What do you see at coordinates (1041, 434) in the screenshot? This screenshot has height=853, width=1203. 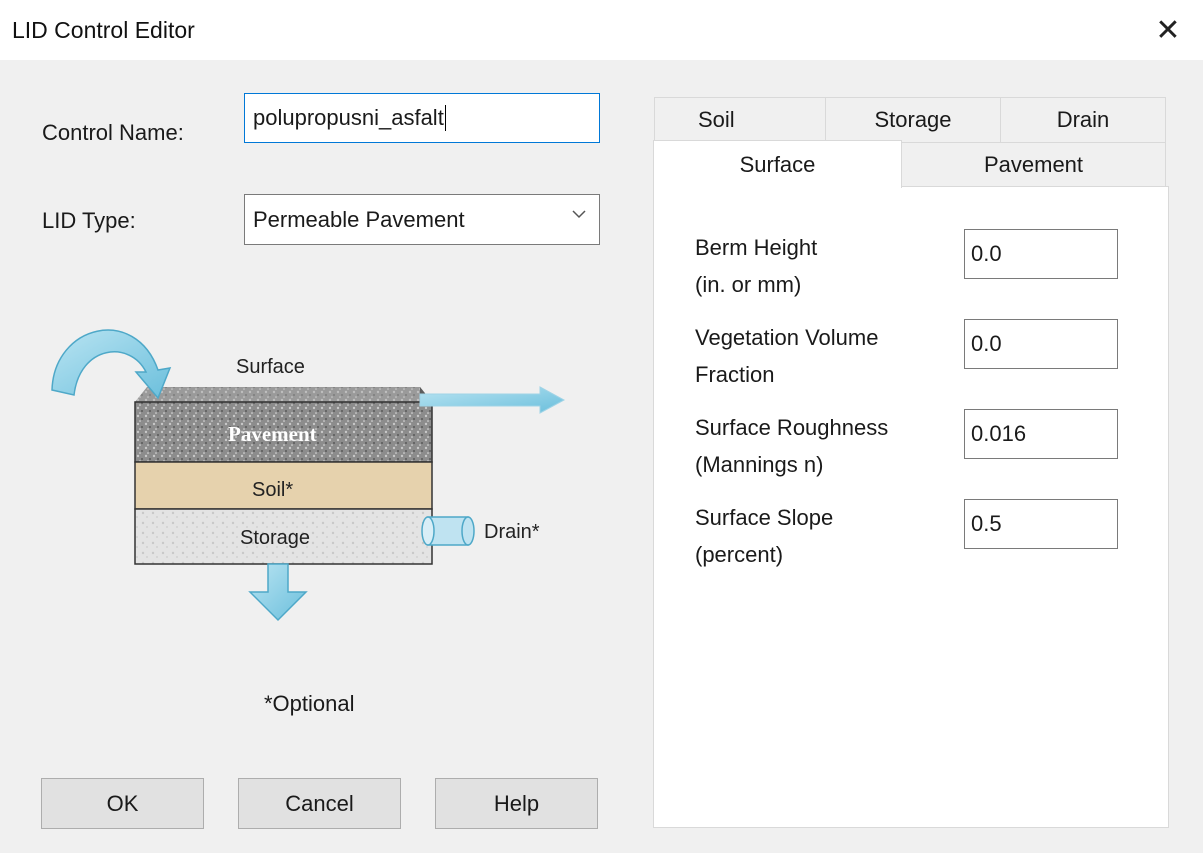 I see `surface-roughness-input: 0.016` at bounding box center [1041, 434].